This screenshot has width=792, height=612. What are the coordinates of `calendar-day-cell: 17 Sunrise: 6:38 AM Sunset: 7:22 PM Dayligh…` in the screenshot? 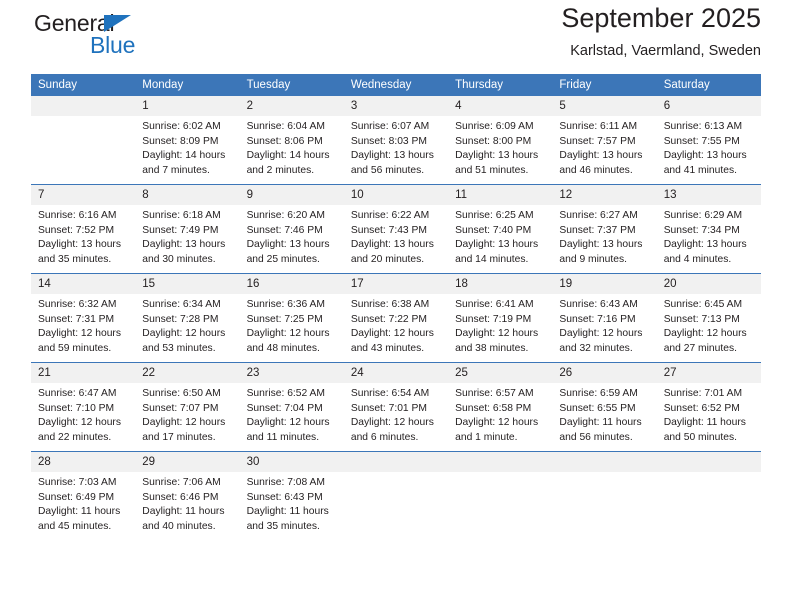 It's located at (396, 318).